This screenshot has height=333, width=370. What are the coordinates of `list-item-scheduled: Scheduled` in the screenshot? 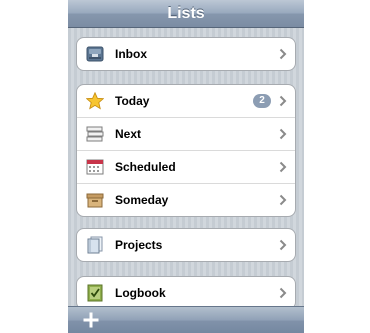 It's located at (186, 166).